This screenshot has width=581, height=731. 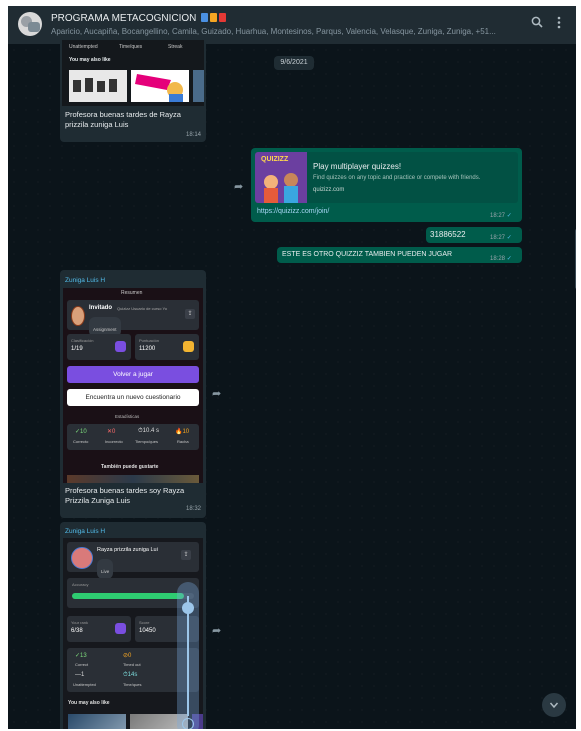 I want to click on accuracy-fill, so click(x=128, y=596).